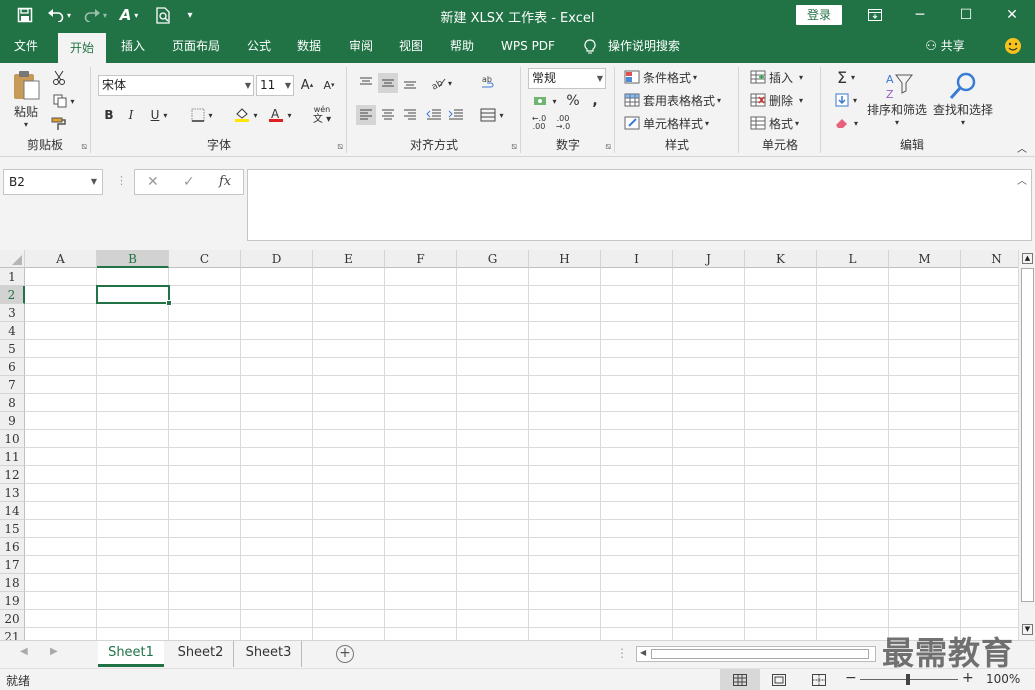 Image resolution: width=1035 pixels, height=690 pixels. I want to click on row-header-13: 13, so click(12, 493).